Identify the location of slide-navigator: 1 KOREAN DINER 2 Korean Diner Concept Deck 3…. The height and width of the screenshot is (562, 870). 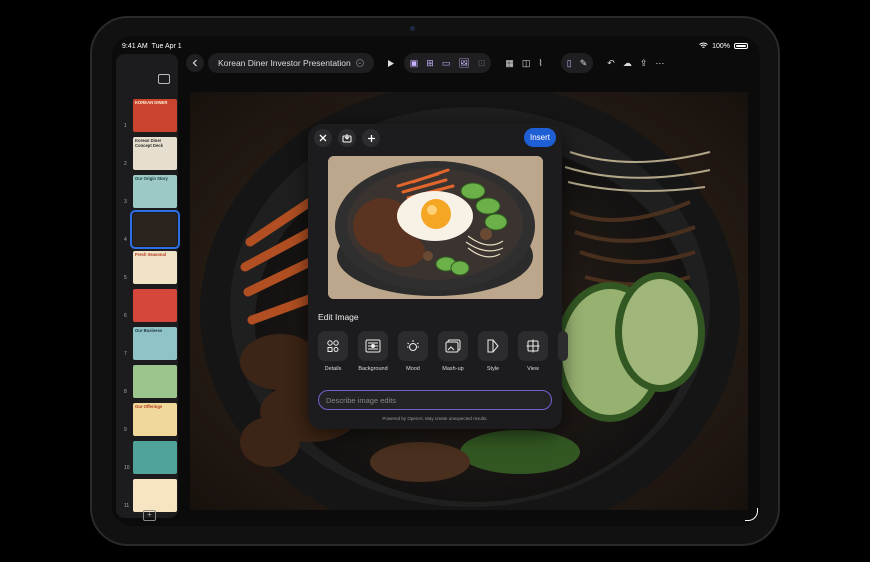
(148, 287).